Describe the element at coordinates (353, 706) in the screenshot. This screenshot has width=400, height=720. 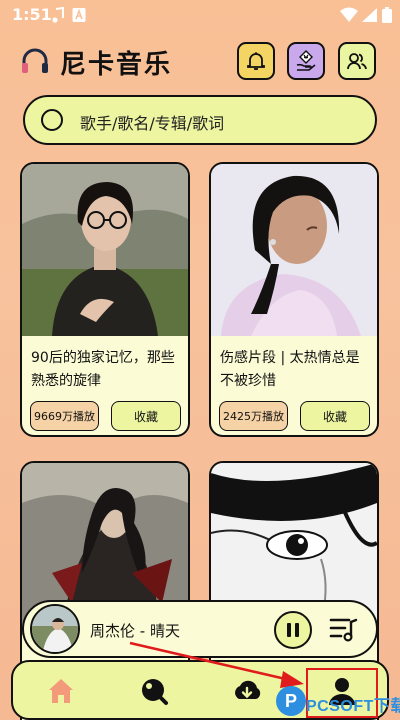
I see `watermark-text: PCSOFT下载` at that location.